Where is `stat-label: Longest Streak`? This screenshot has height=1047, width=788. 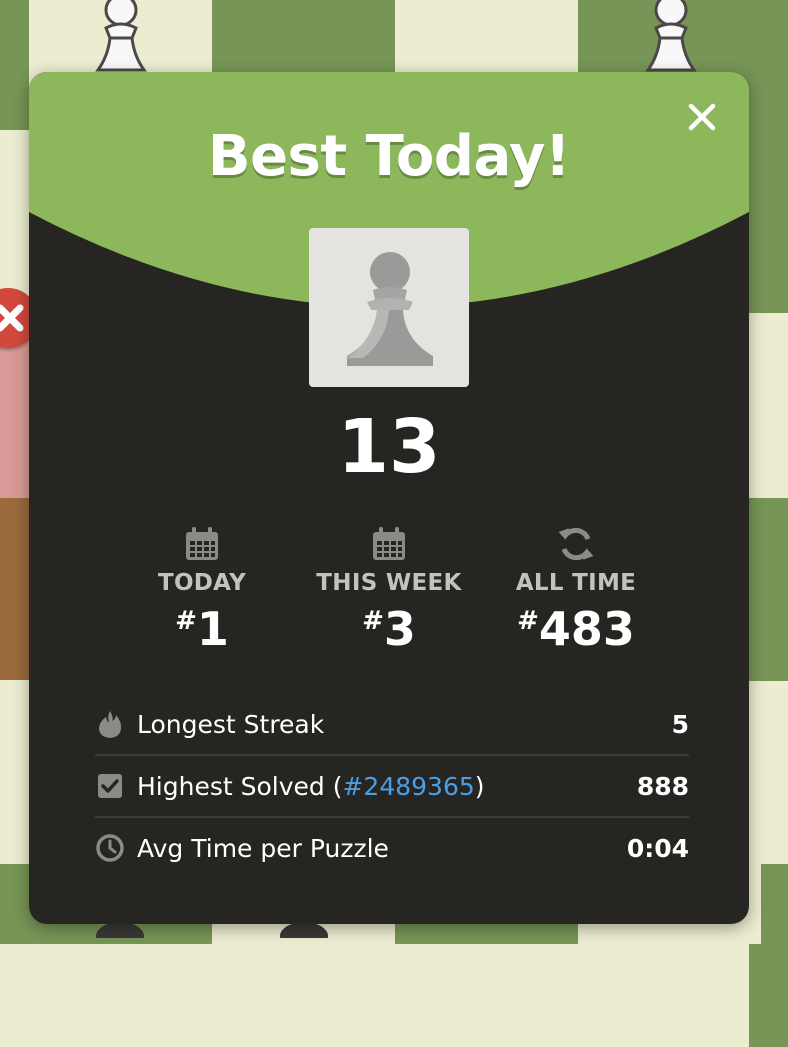 stat-label: Longest Streak is located at coordinates (231, 724).